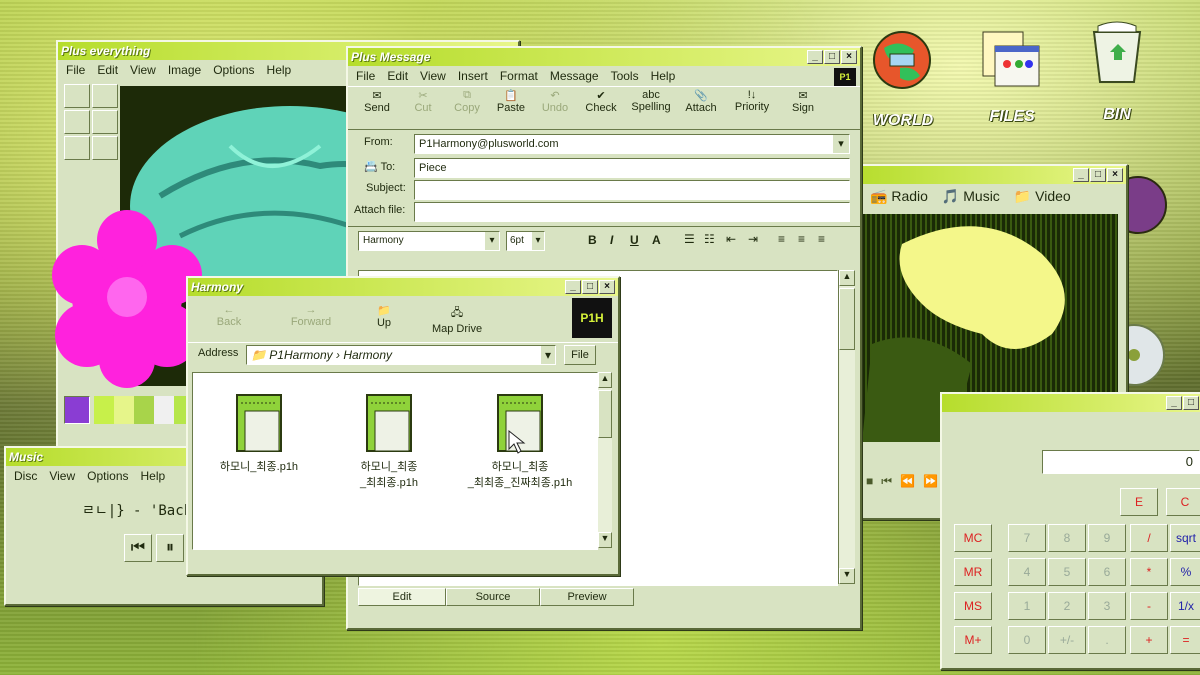 The width and height of the screenshot is (1200, 675). Describe the element at coordinates (753, 239) in the screenshot. I see `increase-indent-icon: ⇥` at that location.